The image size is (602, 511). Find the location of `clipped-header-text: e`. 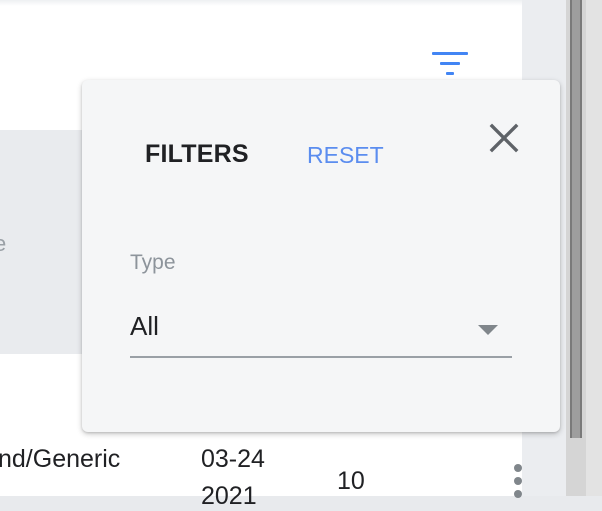

clipped-header-text: e is located at coordinates (3, 243).